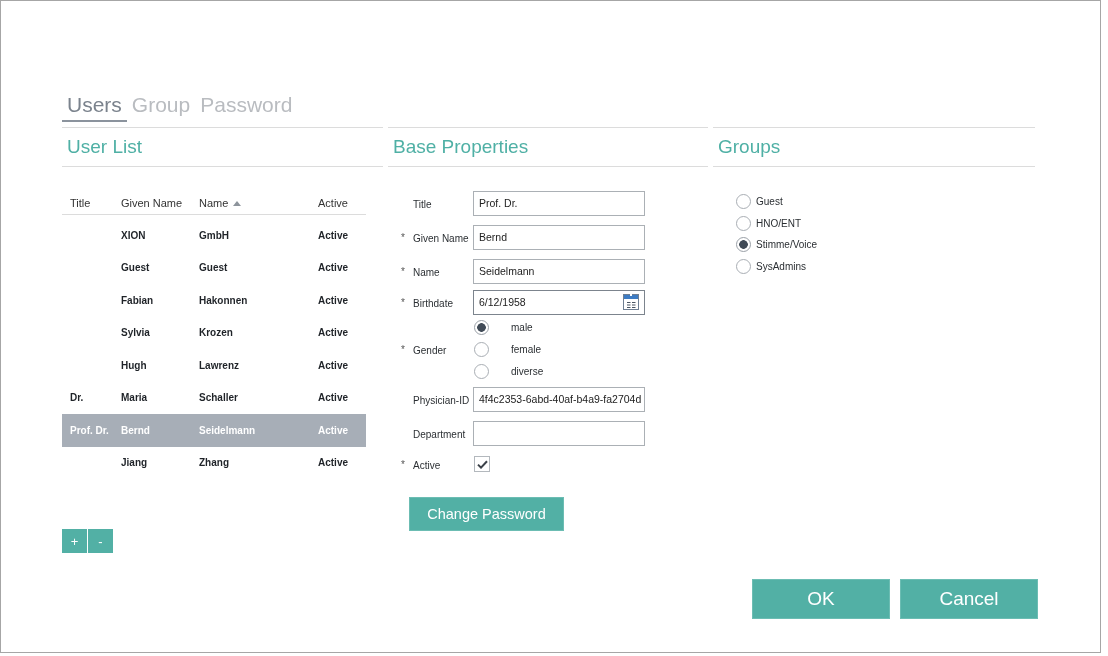 Image resolution: width=1108 pixels, height=656 pixels. I want to click on checkmark-icon, so click(482, 464).